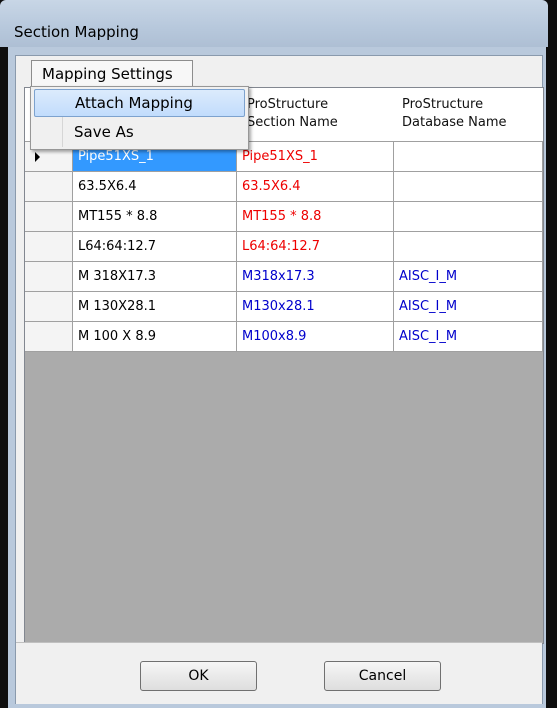  Describe the element at coordinates (315, 337) in the screenshot. I see `prostructure-section-cell: M100x8.9` at that location.